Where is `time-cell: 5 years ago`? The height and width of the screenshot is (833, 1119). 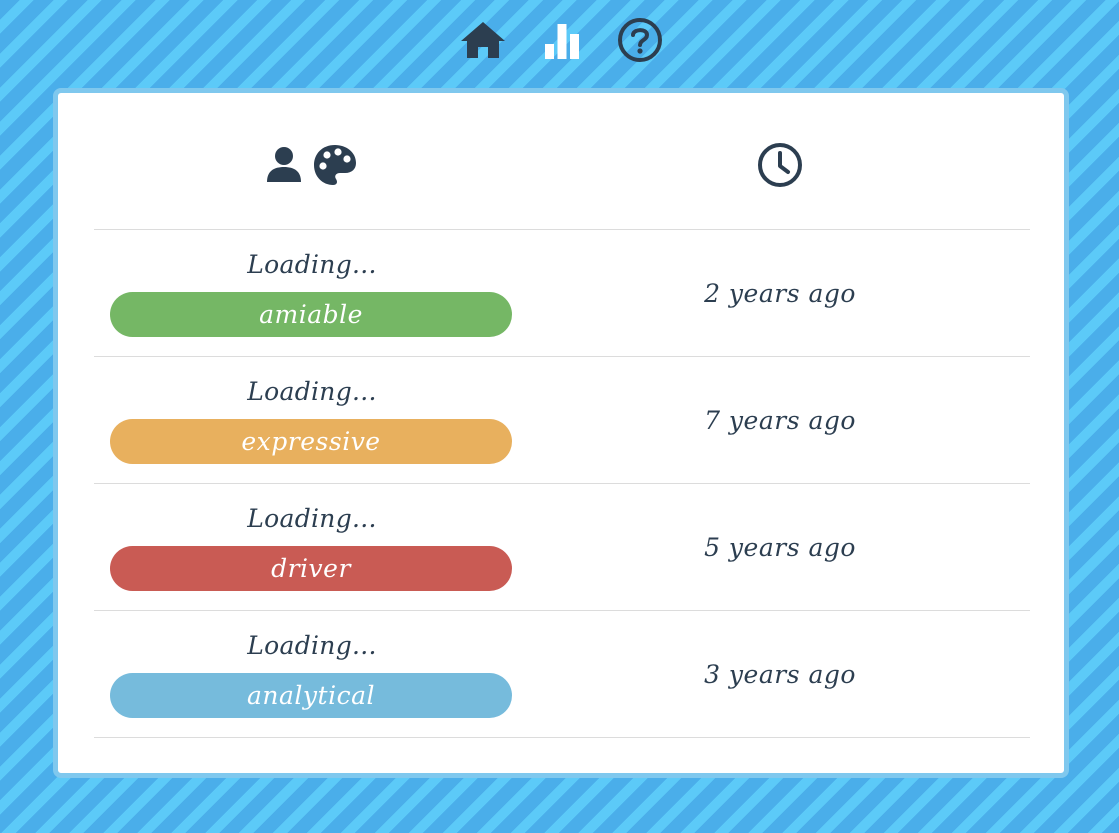
time-cell: 5 years ago is located at coordinates (780, 547).